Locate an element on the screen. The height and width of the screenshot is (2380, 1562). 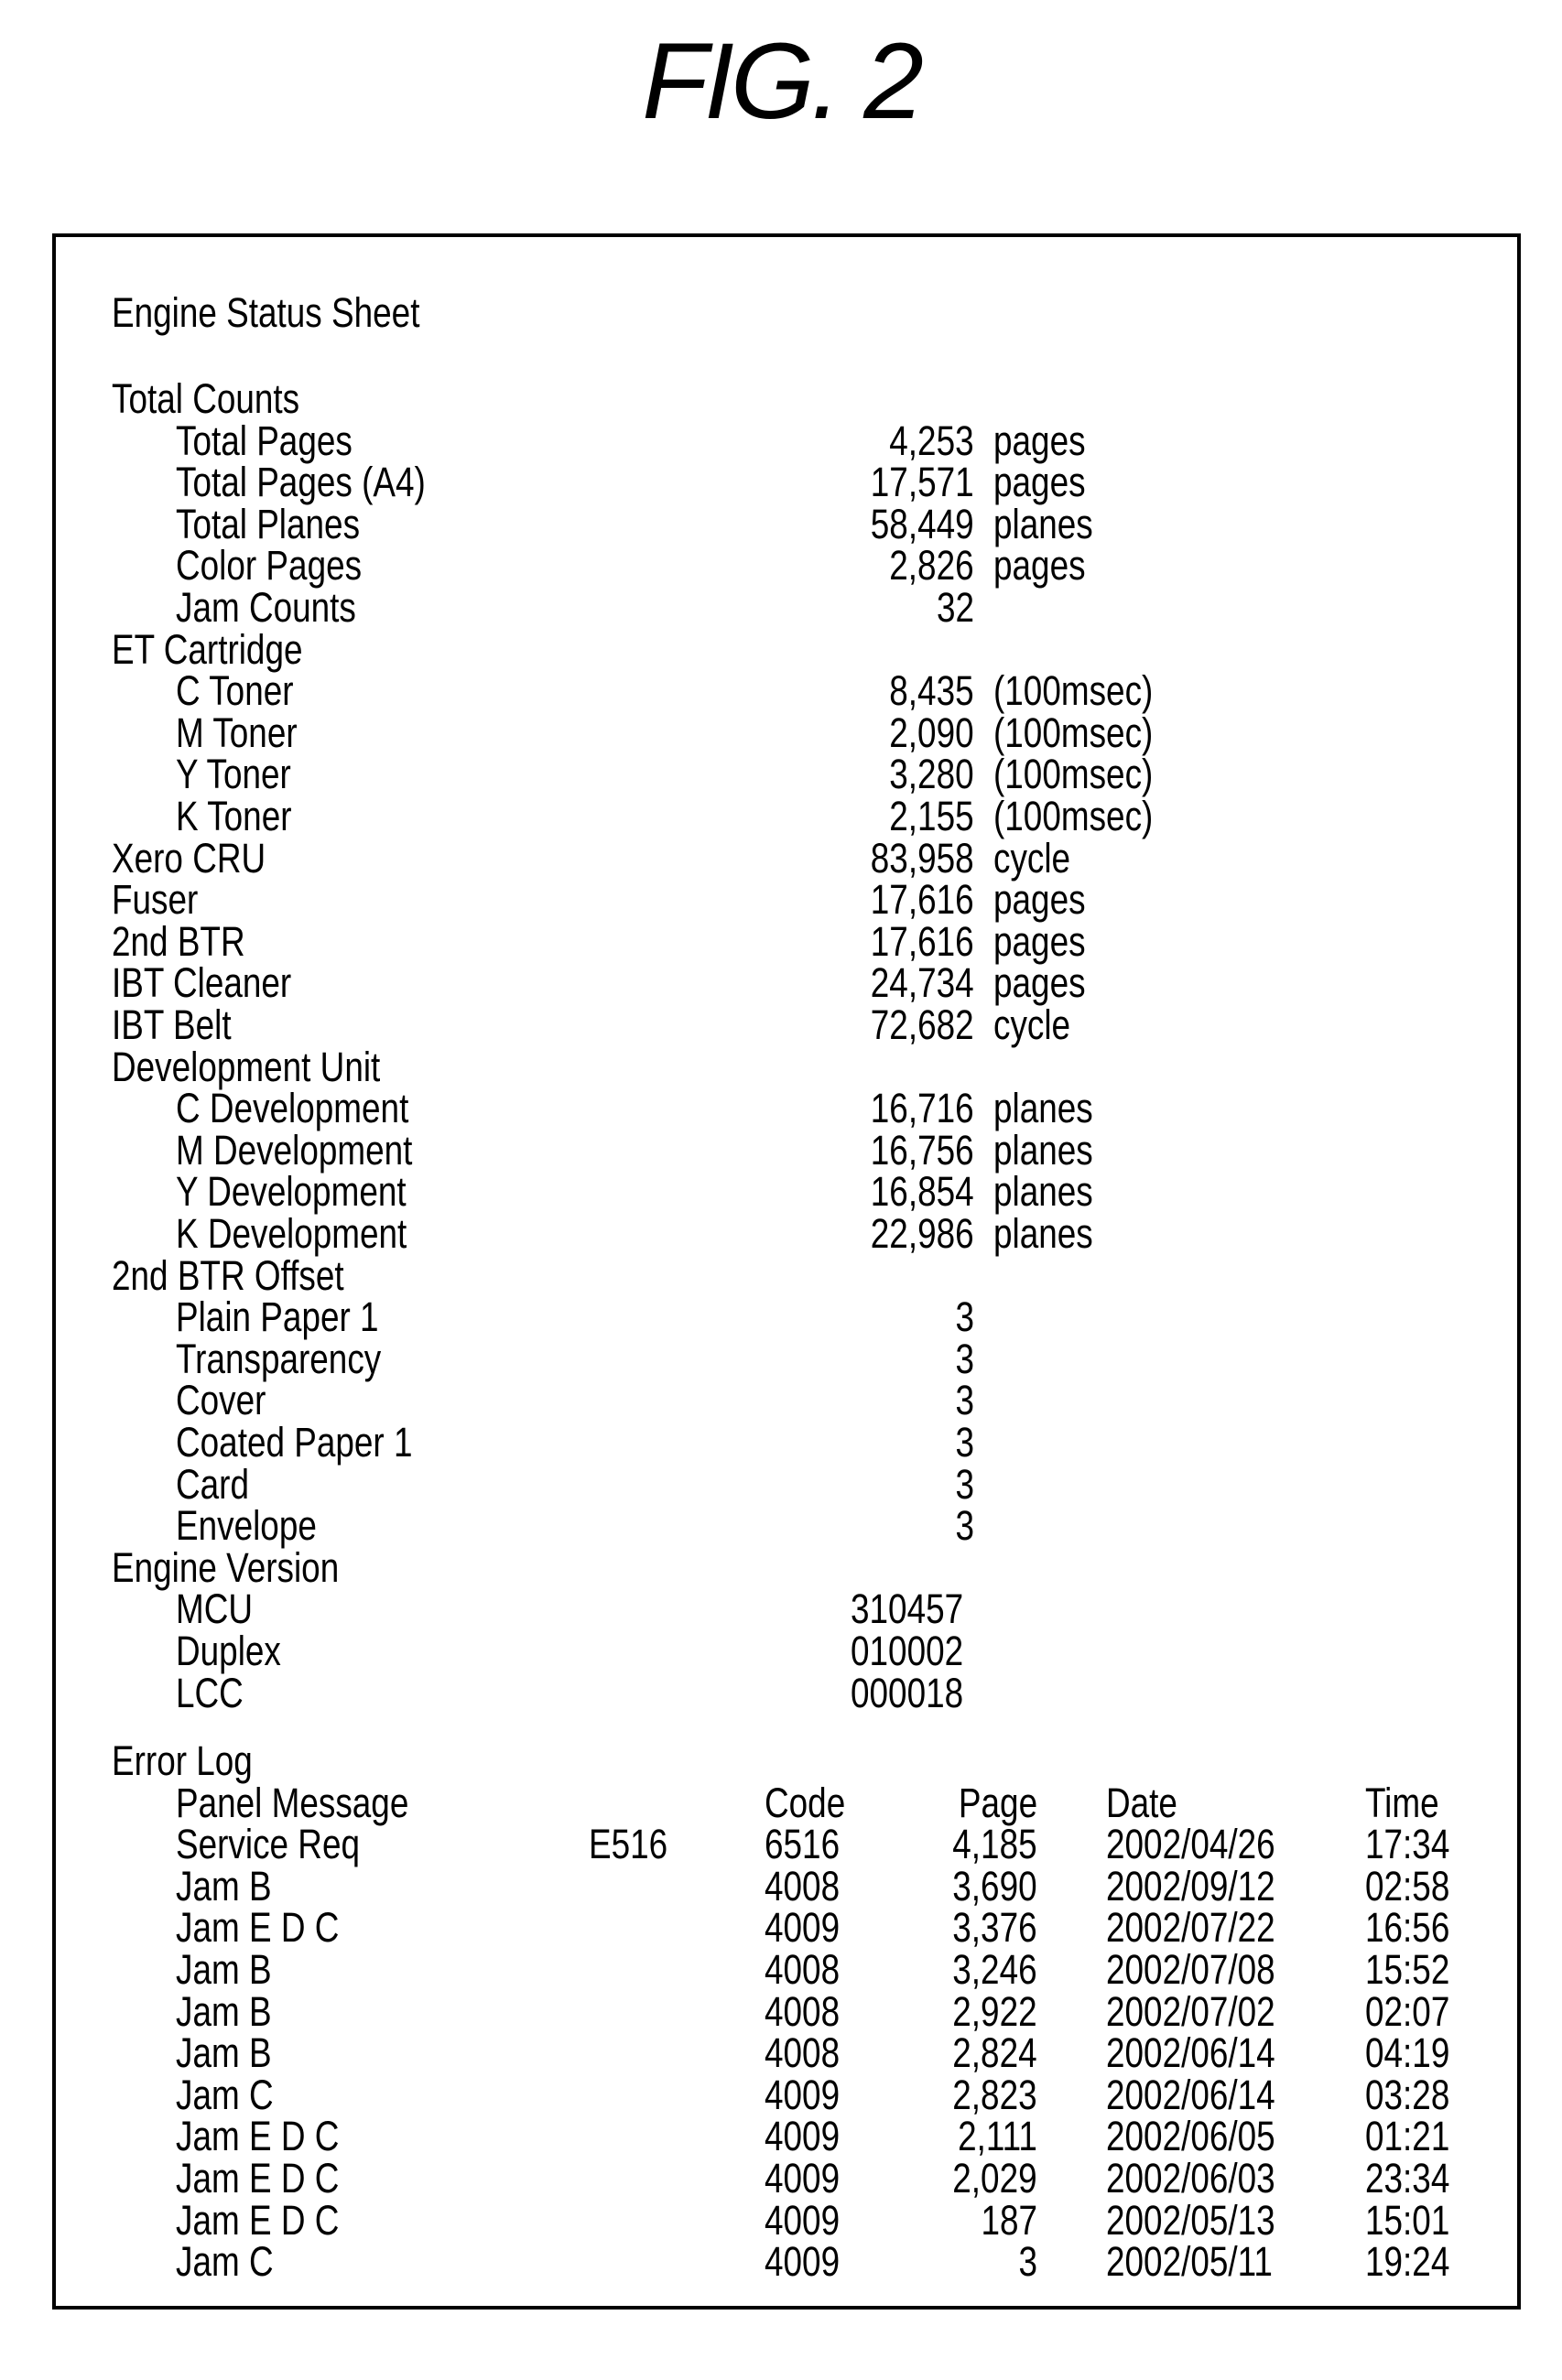
item-version: 310457 is located at coordinates (907, 1609).